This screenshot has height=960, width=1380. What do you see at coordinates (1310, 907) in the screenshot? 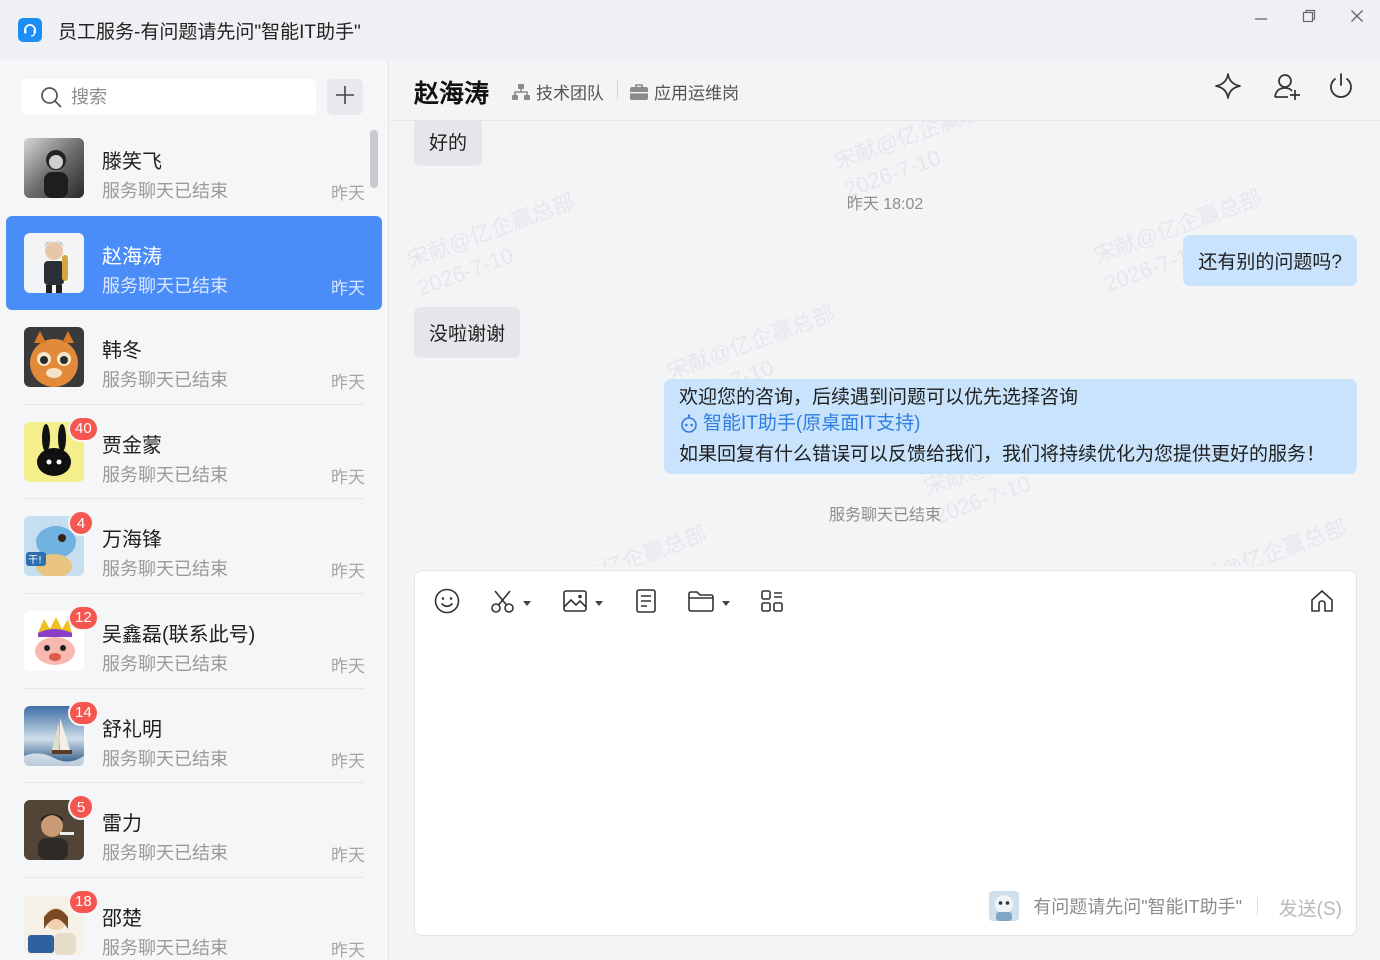
I see `send-button: 发送(S)` at bounding box center [1310, 907].